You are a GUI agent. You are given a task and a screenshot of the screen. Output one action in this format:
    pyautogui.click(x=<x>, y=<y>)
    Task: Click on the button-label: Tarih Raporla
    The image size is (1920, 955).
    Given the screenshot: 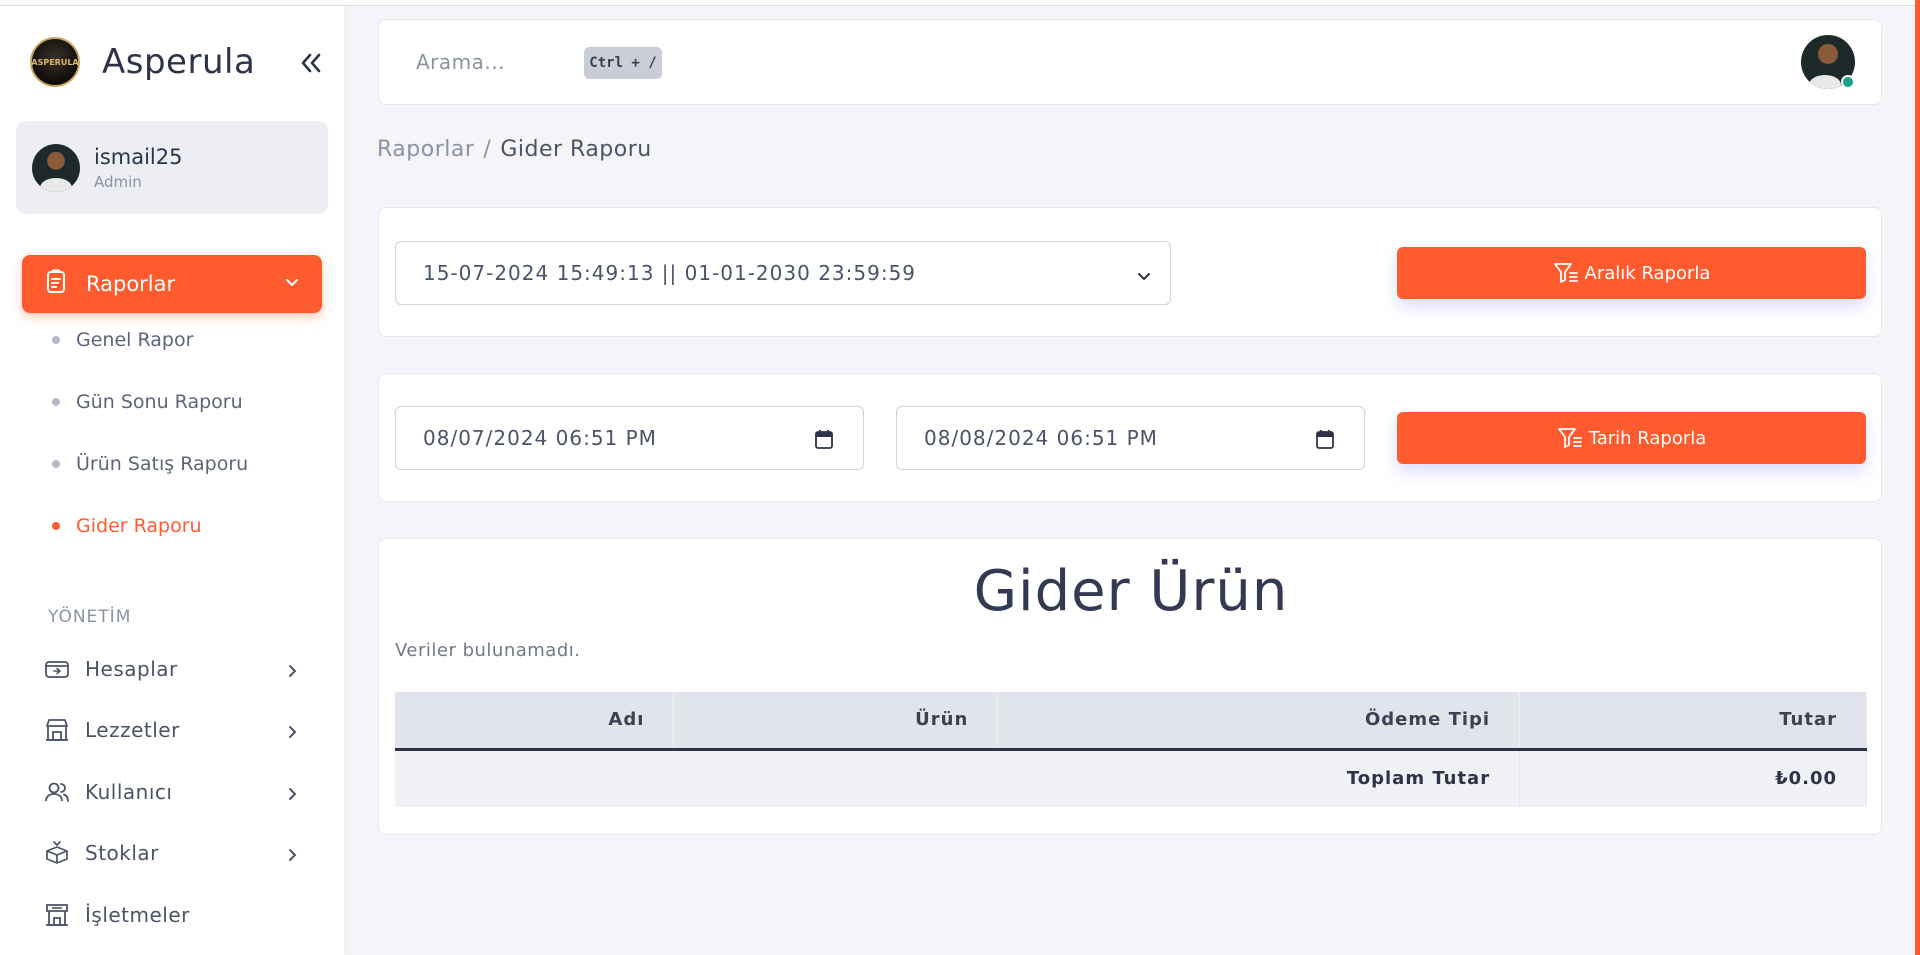 What is the action you would take?
    pyautogui.click(x=1647, y=438)
    